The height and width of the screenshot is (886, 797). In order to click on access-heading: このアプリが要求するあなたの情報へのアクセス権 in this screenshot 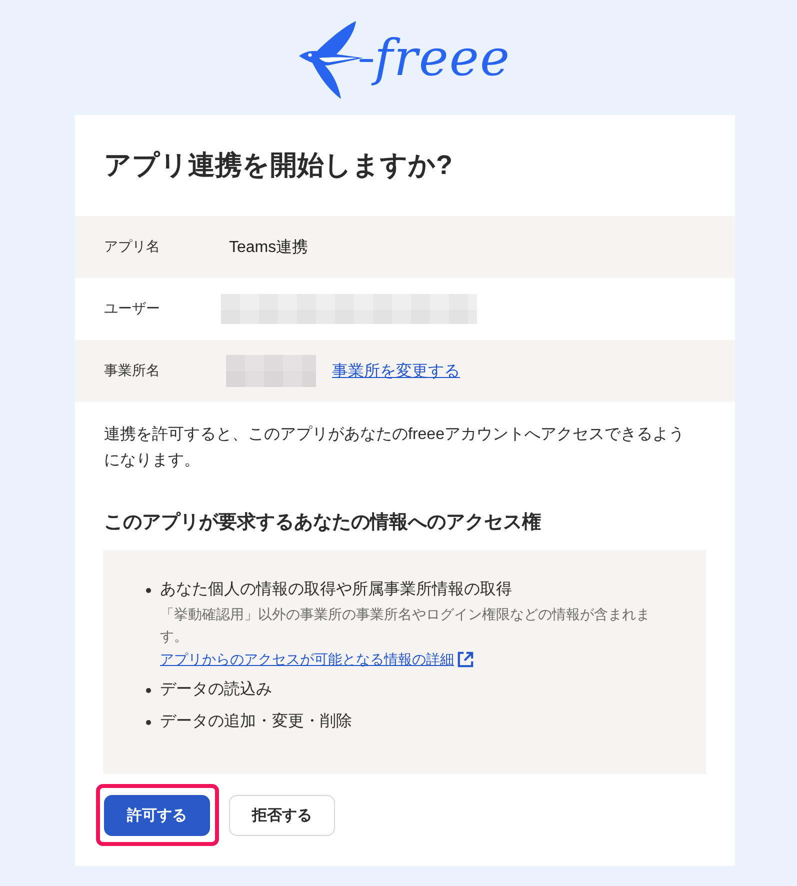, I will do `click(322, 522)`.